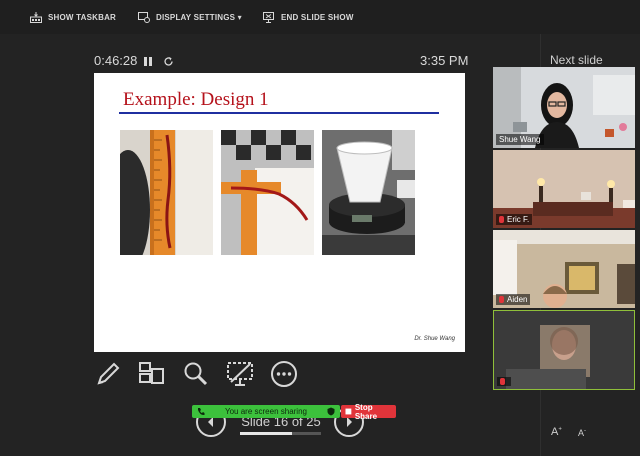  I want to click on slide-photo-measure, so click(267, 192).